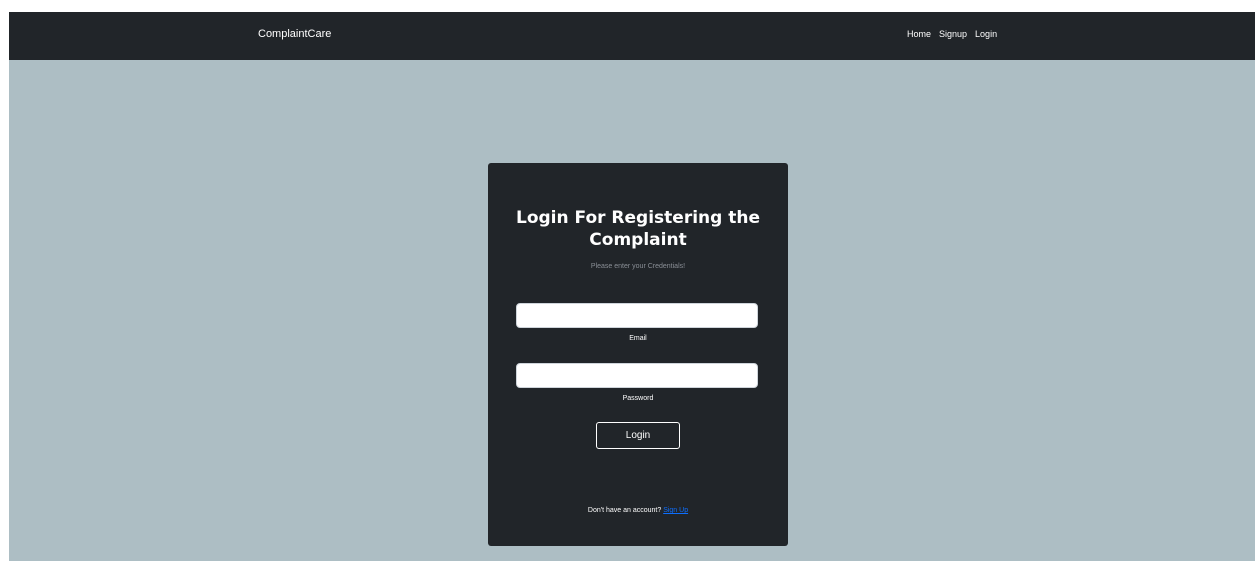  I want to click on signup-prompt-text: Don't have an account?, so click(624, 510).